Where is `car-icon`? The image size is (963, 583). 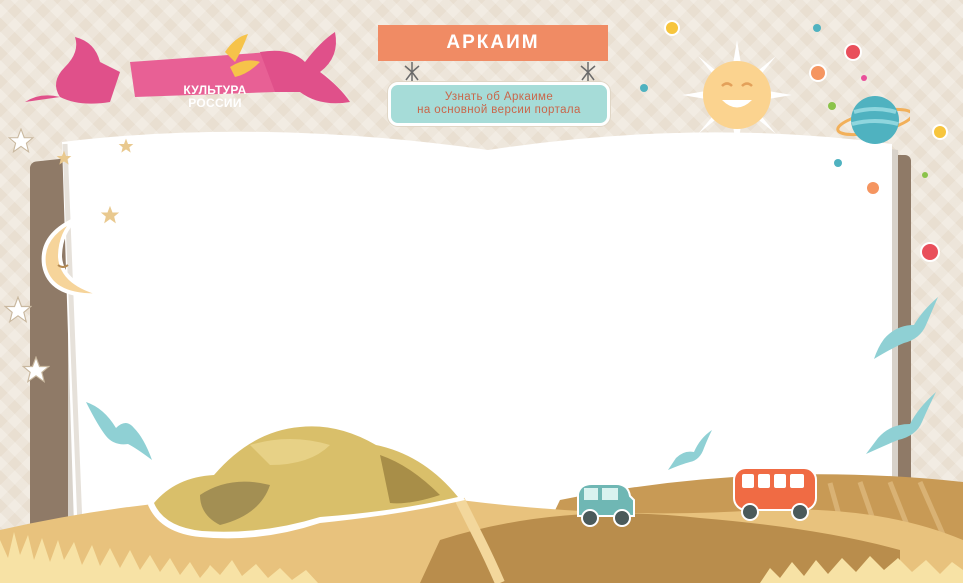 car-icon is located at coordinates (606, 505).